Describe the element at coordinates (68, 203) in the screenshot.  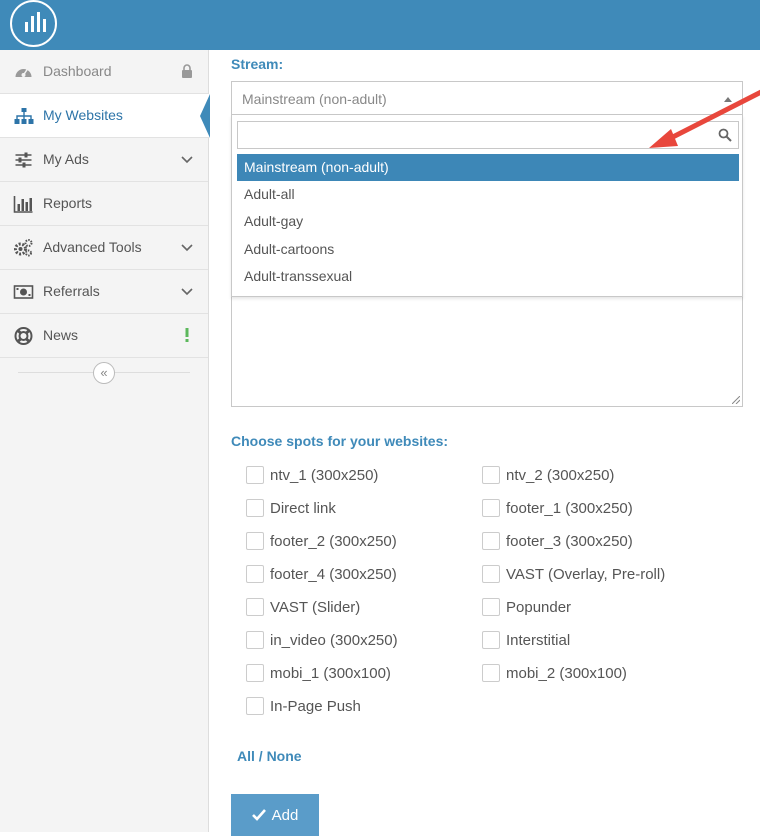
I see `sidebar-item-label: Reports` at that location.